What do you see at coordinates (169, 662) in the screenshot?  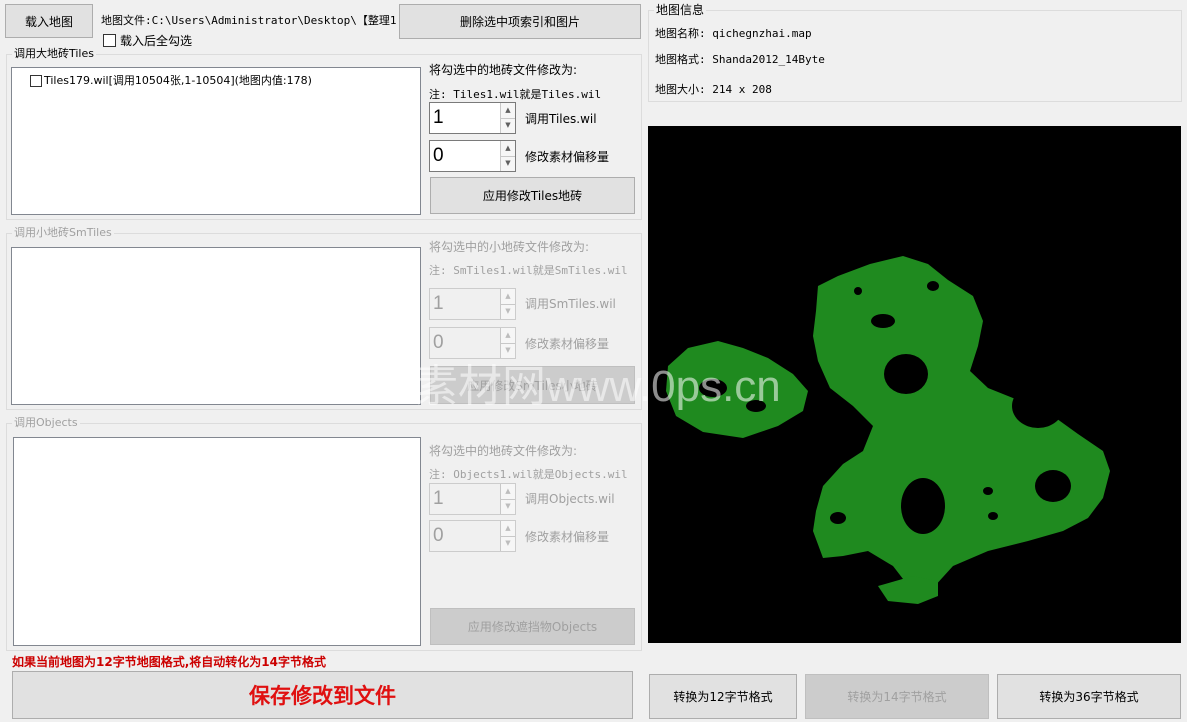 I see `warning-text: 如果当前地图为12字节地图格式,将自动转化为14字节格式` at bounding box center [169, 662].